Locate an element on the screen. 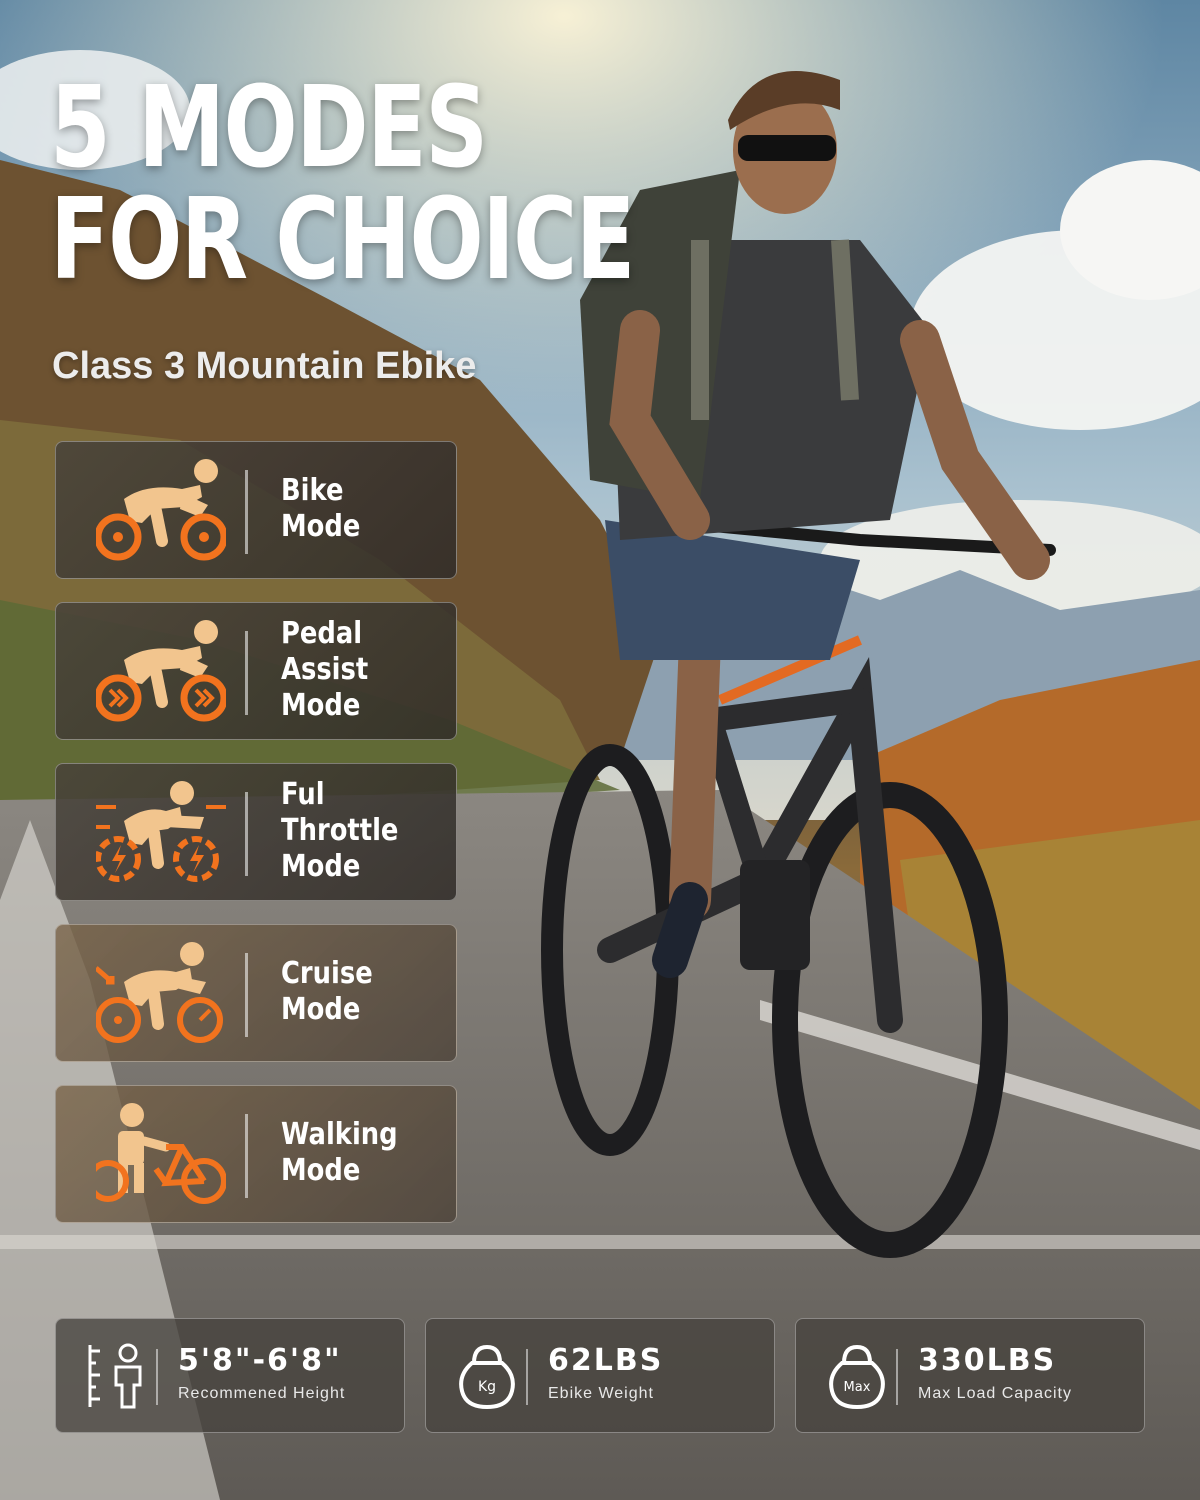 The height and width of the screenshot is (1500, 1200). kettlebell-kg-icon: Kg is located at coordinates (487, 1377).